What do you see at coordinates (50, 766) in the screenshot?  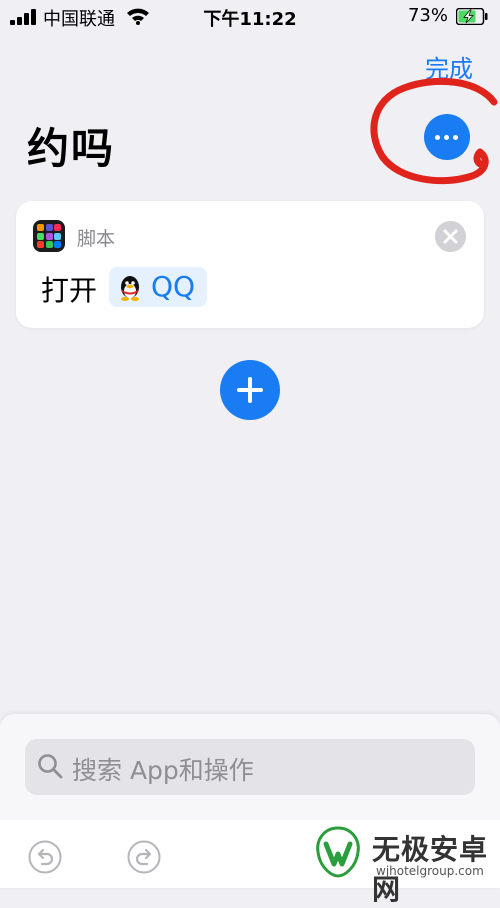 I see `search-icon` at bounding box center [50, 766].